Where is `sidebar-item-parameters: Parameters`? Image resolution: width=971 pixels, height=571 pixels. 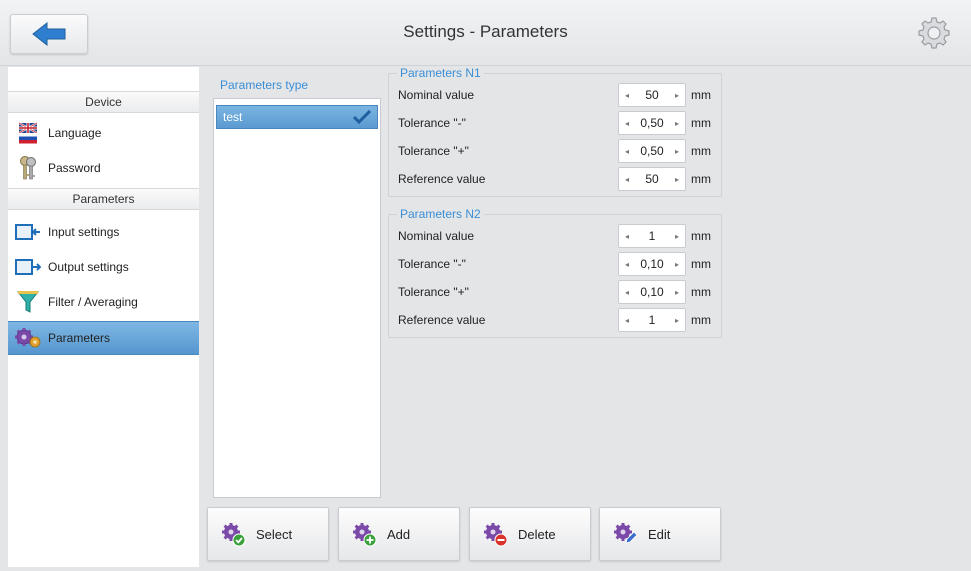 sidebar-item-parameters: Parameters is located at coordinates (103, 338).